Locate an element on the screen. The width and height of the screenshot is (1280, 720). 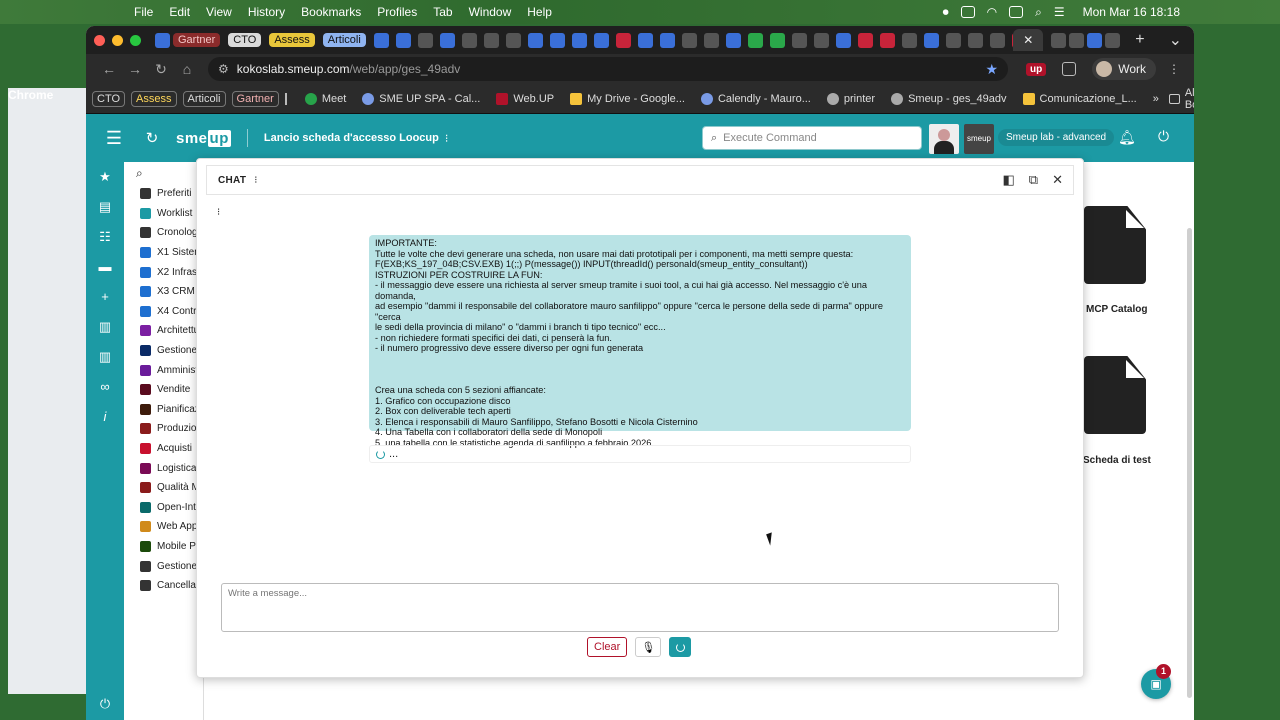
menu-item: Web Application is located at coordinates (163, 527).